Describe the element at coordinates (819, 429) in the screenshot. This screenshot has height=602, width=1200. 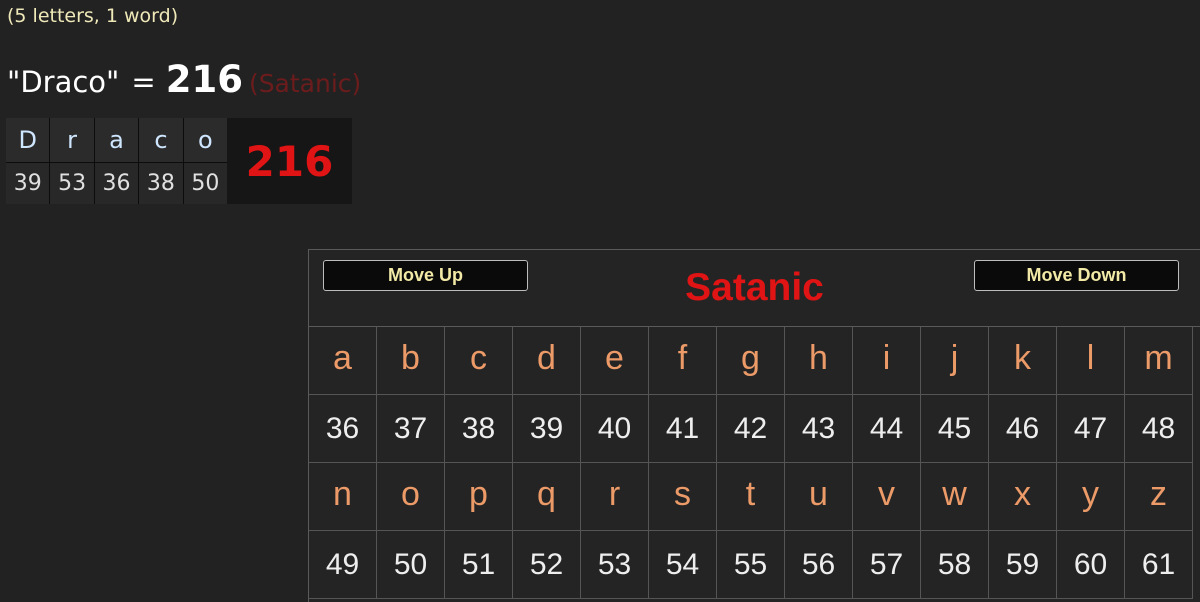
I see `cipher-value-cell: 43` at that location.